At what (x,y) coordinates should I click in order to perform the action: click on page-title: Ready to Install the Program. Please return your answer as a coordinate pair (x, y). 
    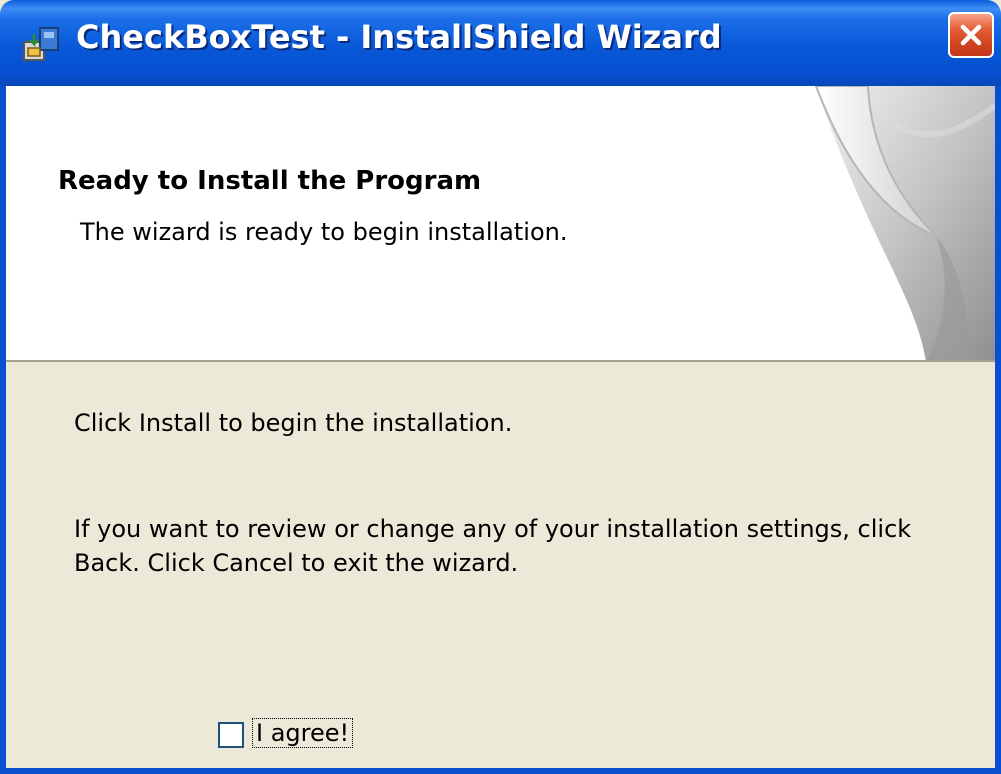
    Looking at the image, I should click on (270, 181).